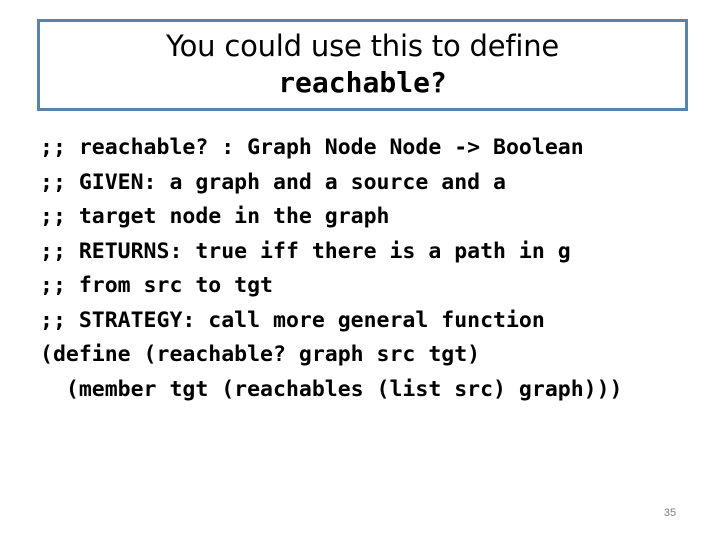 Image resolution: width=720 pixels, height=540 pixels. What do you see at coordinates (362, 82) in the screenshot?
I see `title-line-secondary: reachable?` at bounding box center [362, 82].